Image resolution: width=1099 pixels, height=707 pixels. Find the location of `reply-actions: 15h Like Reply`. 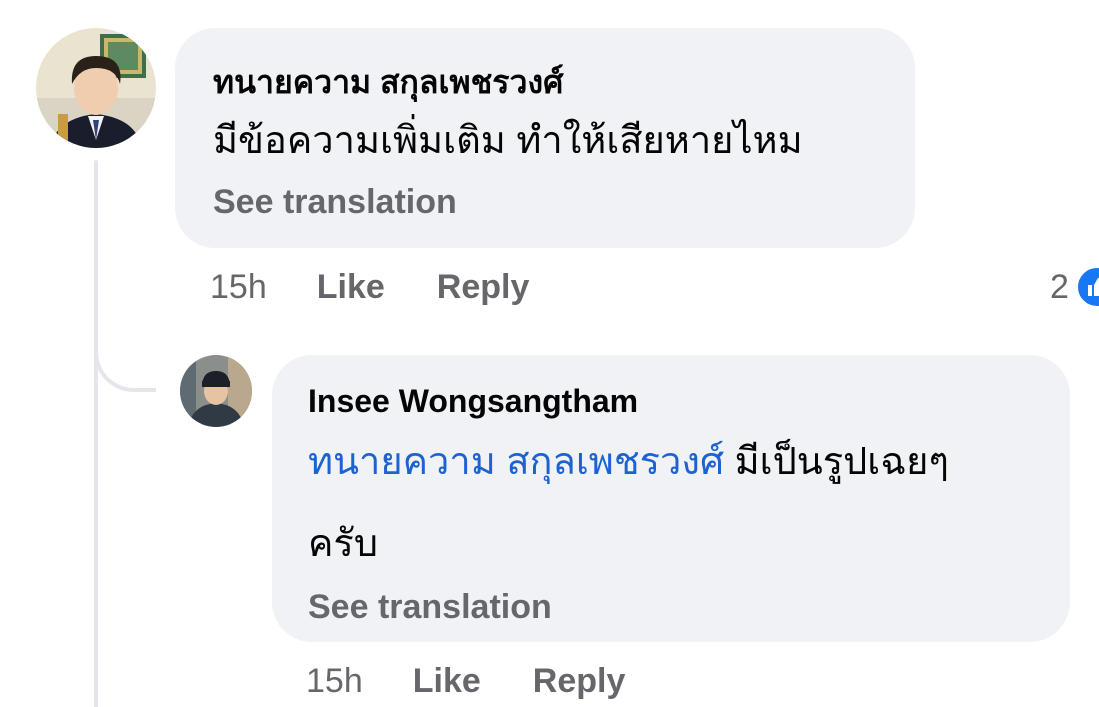

reply-actions: 15h Like Reply is located at coordinates (491, 681).